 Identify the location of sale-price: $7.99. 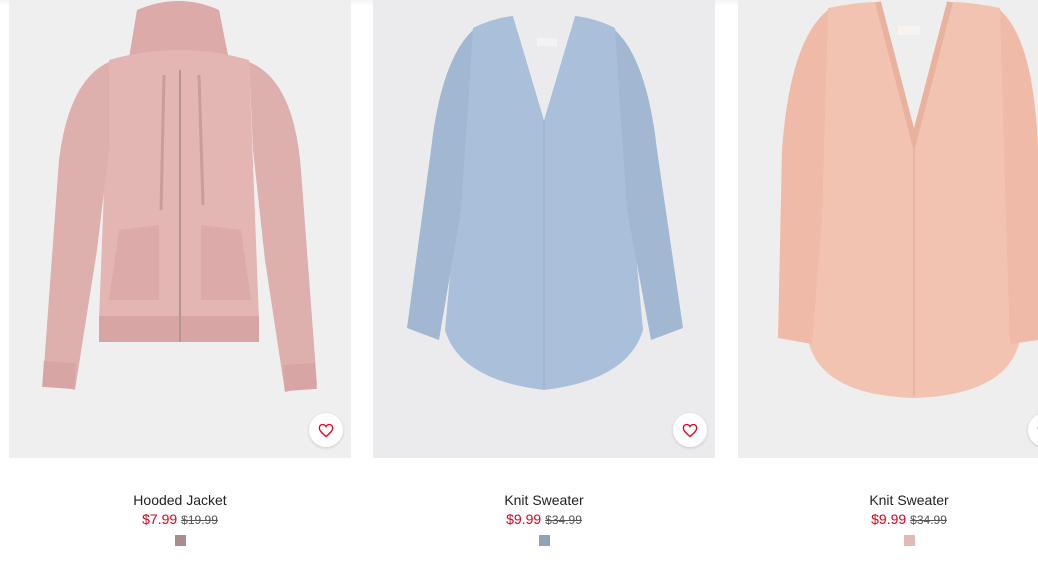
(160, 519).